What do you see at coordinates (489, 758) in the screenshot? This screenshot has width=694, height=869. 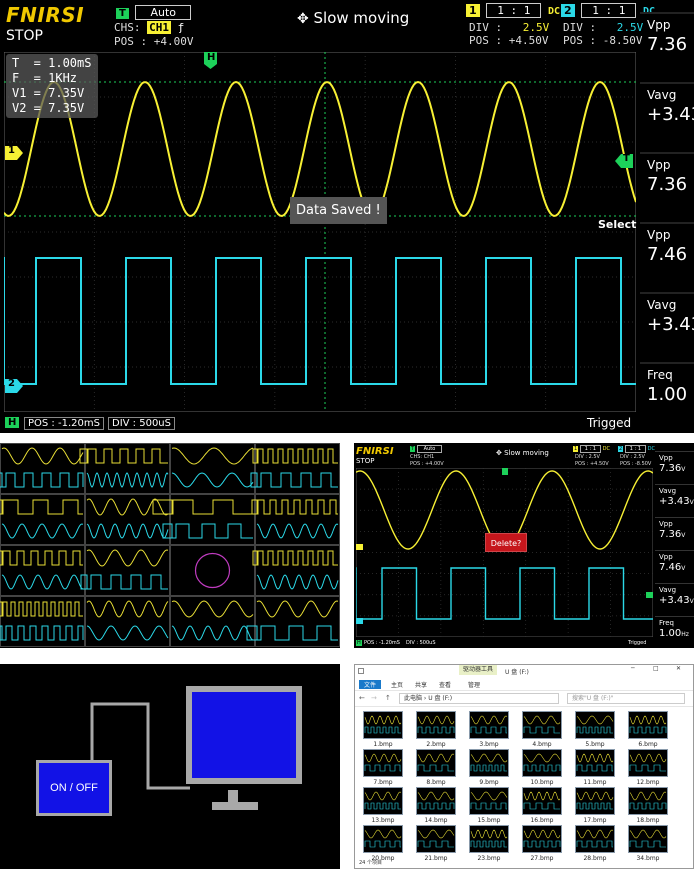 I see `preview-ch1` at bounding box center [489, 758].